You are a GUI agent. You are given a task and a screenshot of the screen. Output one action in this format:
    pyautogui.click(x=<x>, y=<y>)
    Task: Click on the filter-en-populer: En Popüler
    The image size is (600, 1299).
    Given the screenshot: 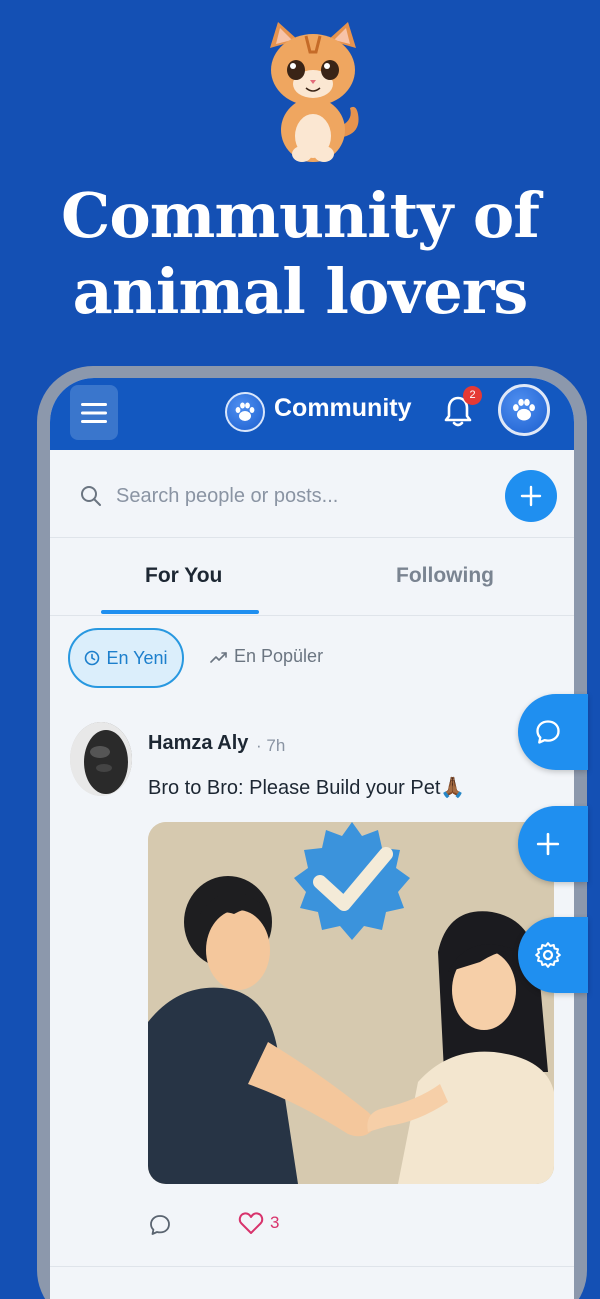 What is the action you would take?
    pyautogui.click(x=266, y=656)
    